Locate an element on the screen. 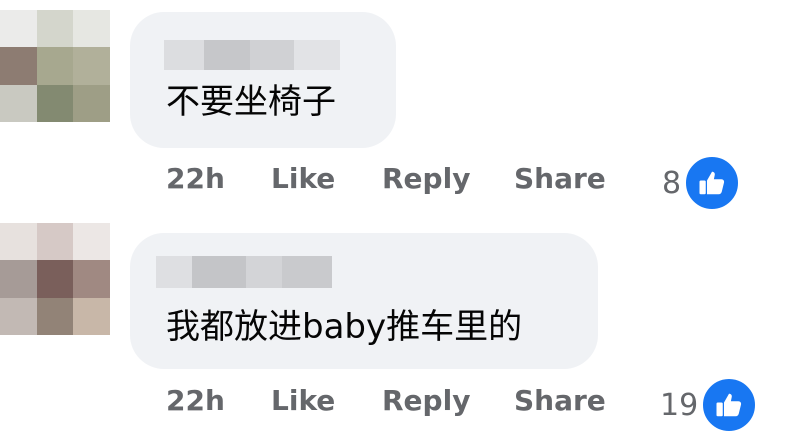  reaction-summary: 8 is located at coordinates (702, 183).